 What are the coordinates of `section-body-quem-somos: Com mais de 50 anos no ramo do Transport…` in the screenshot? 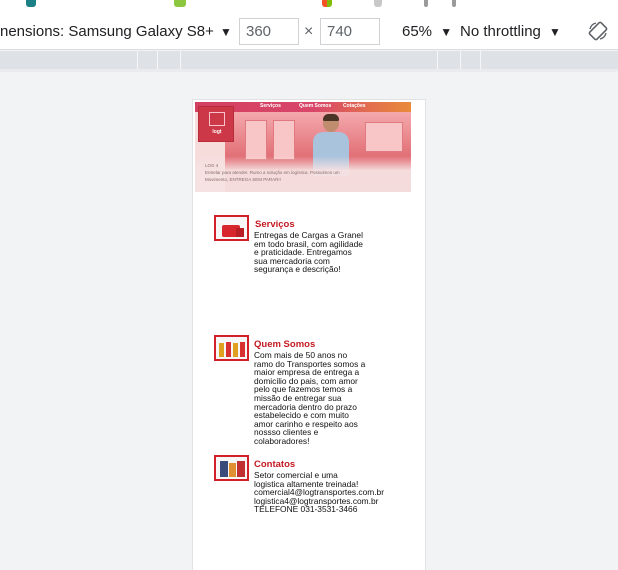 It's located at (309, 398).